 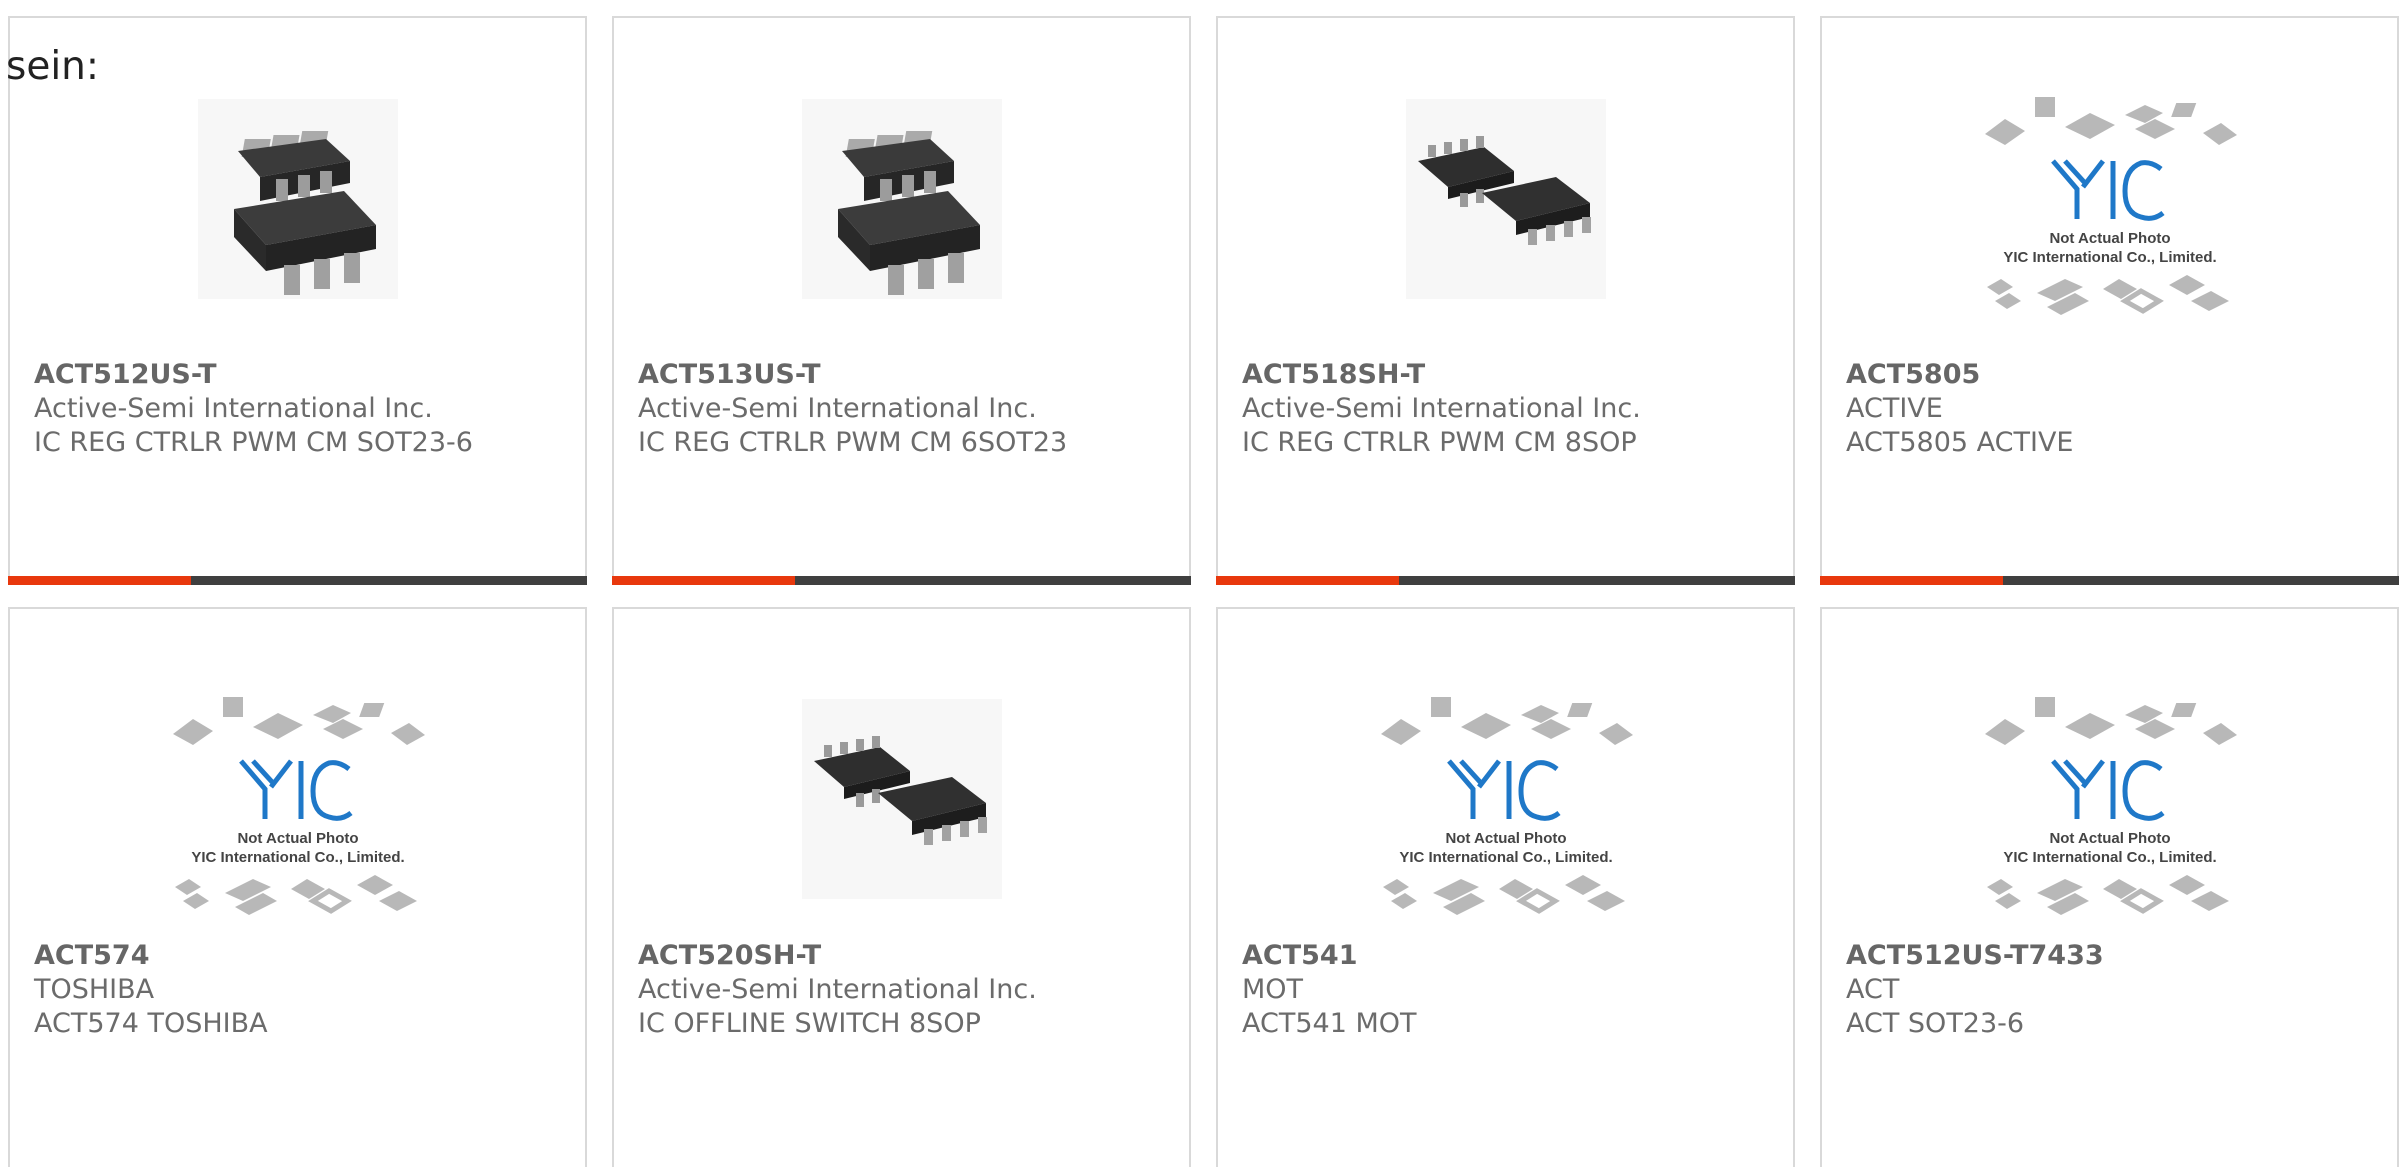 What do you see at coordinates (1873, 989) in the screenshot?
I see `manufacturer: ACT` at bounding box center [1873, 989].